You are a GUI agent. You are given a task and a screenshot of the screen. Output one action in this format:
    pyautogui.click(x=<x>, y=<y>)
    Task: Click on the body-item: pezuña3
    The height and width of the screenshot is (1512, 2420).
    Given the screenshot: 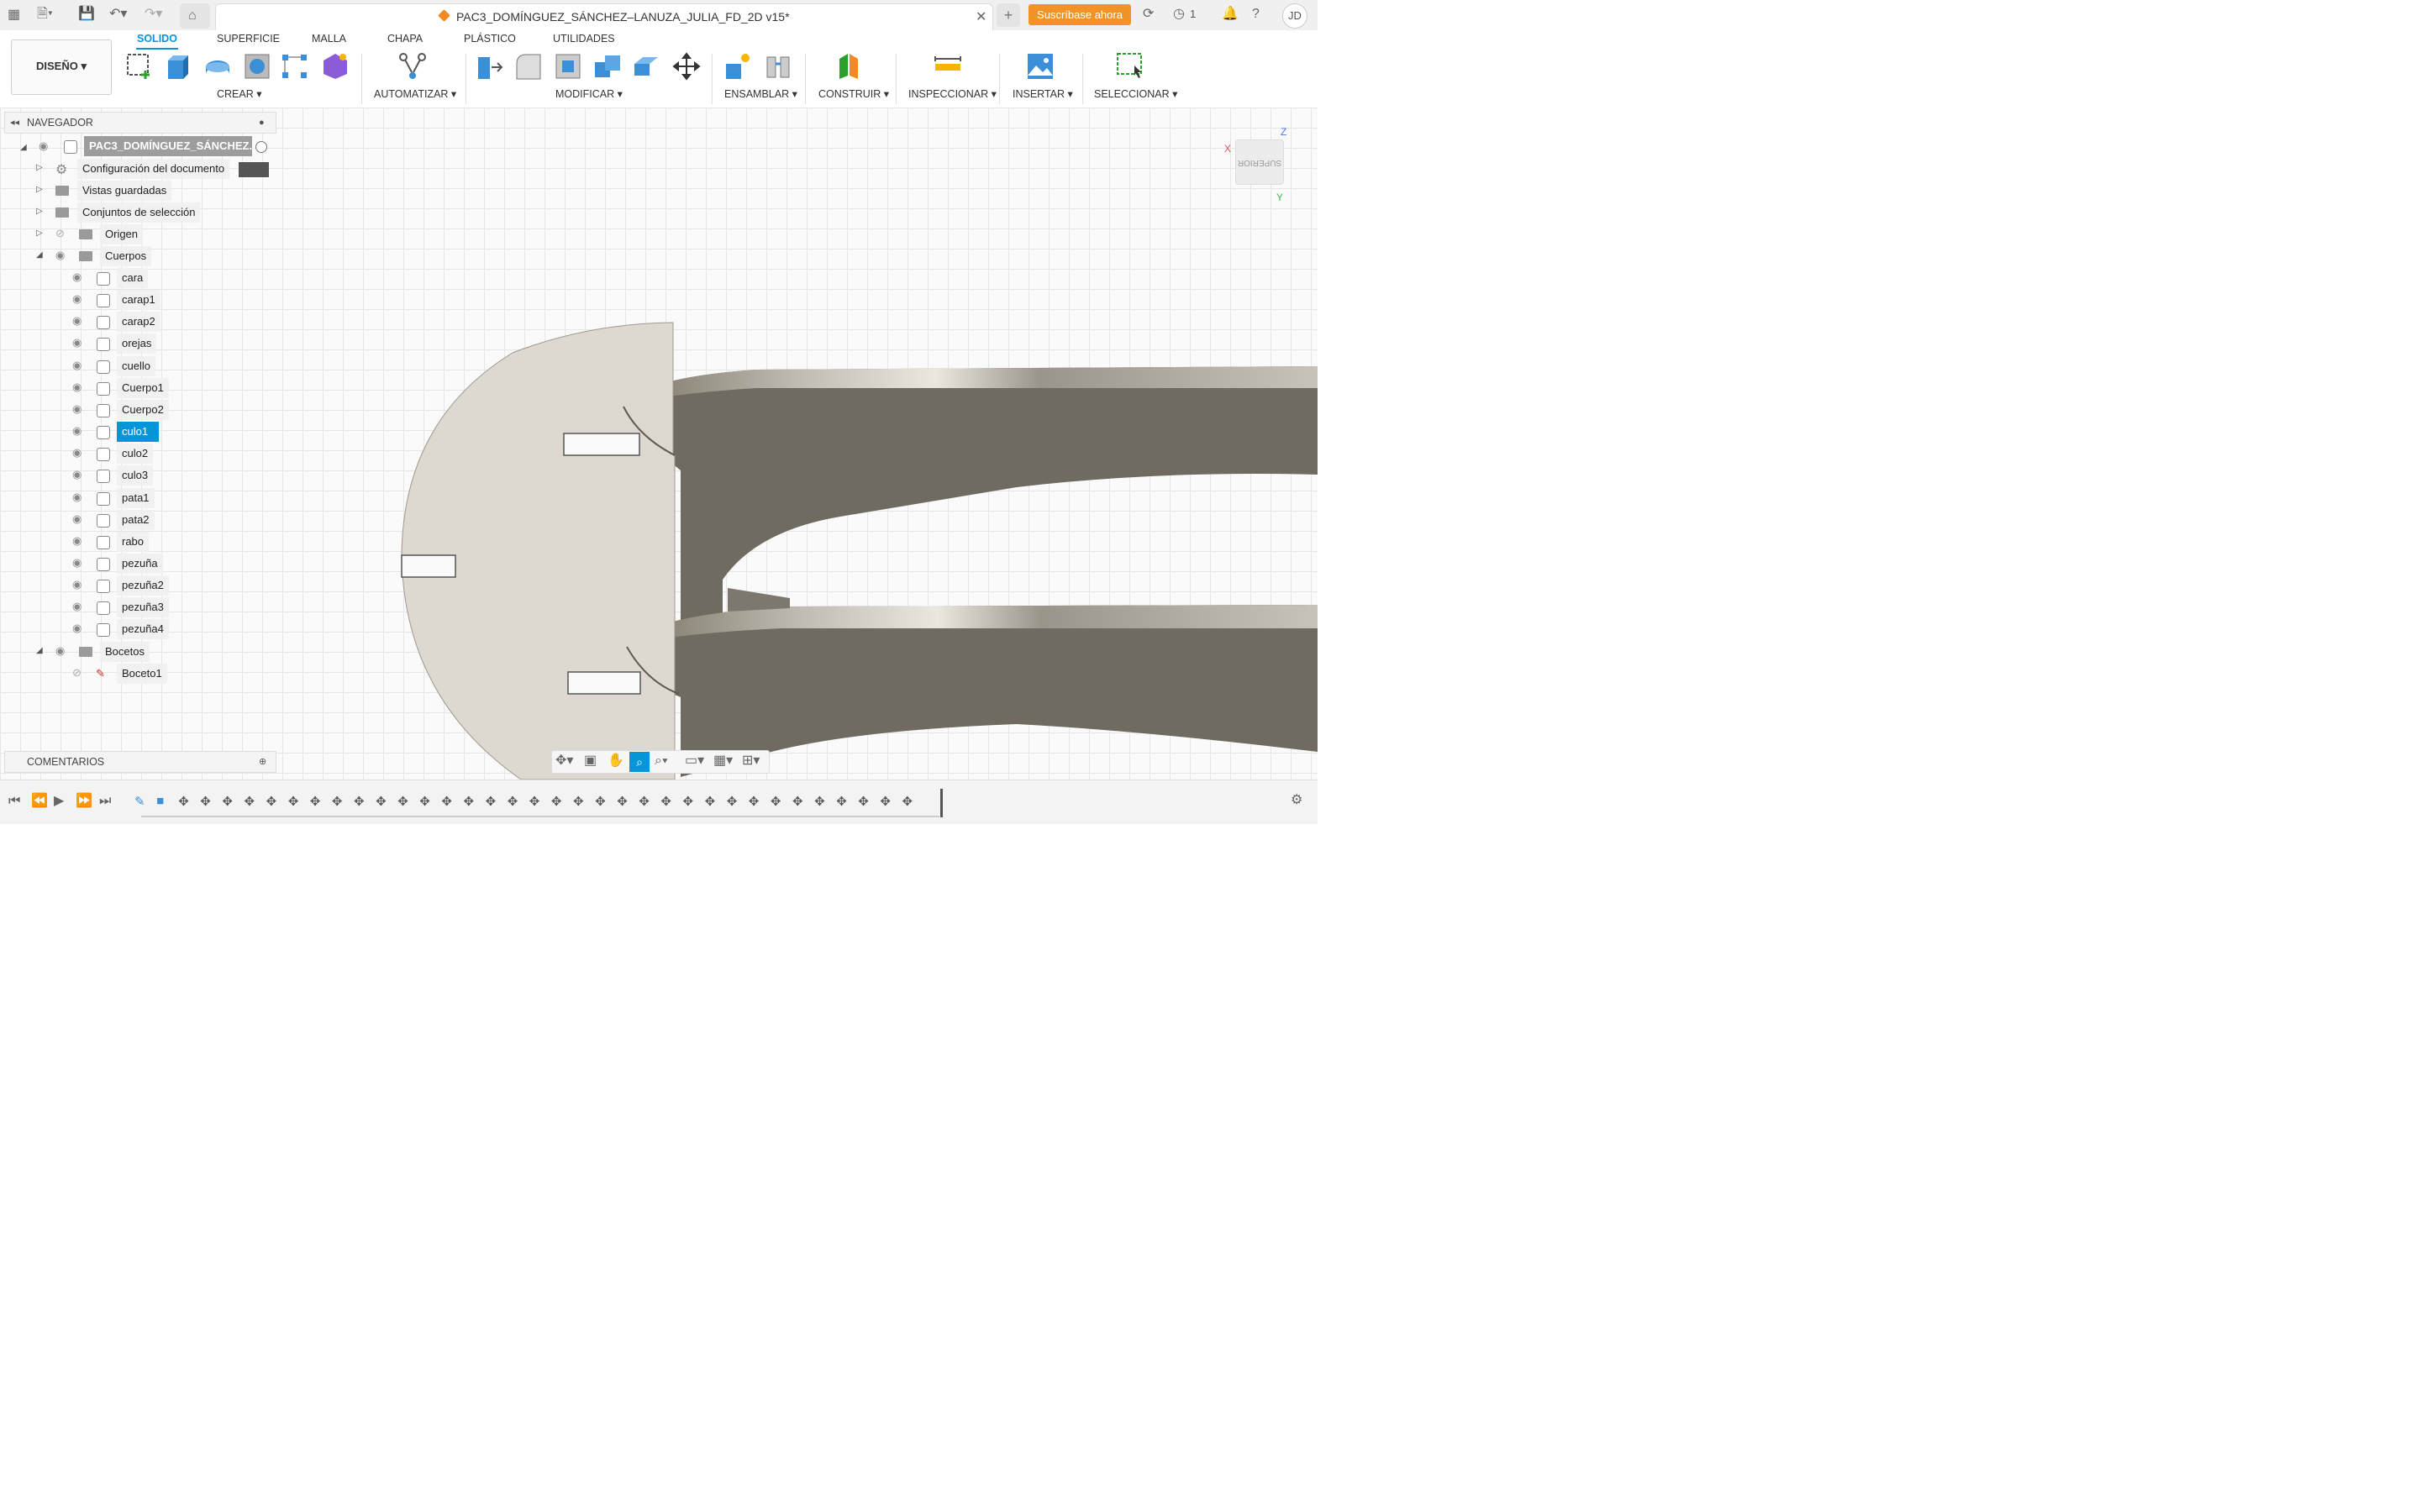 What is the action you would take?
    pyautogui.click(x=143, y=607)
    